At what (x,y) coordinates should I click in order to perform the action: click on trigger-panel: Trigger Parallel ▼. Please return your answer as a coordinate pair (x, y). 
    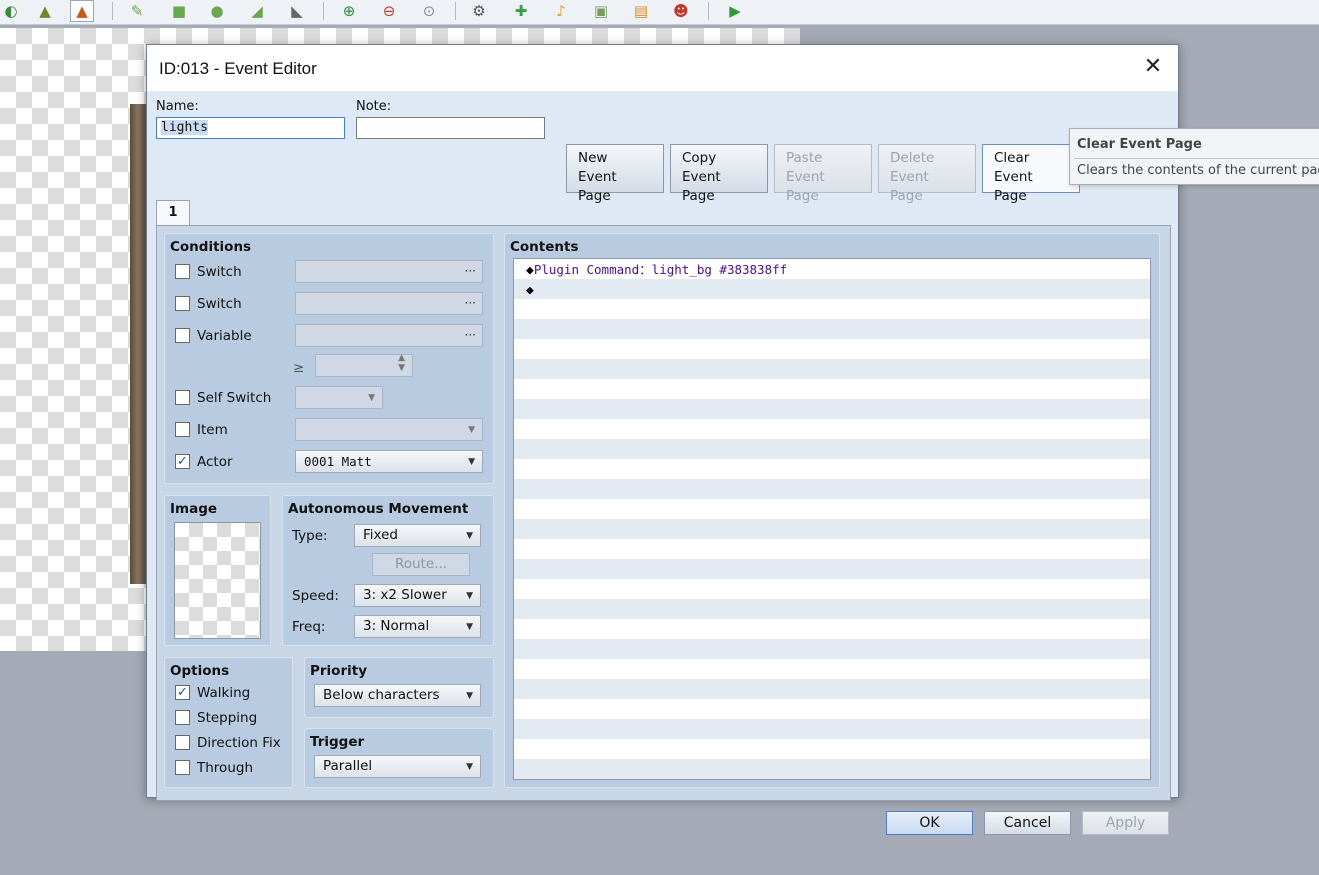
    Looking at the image, I should click on (399, 758).